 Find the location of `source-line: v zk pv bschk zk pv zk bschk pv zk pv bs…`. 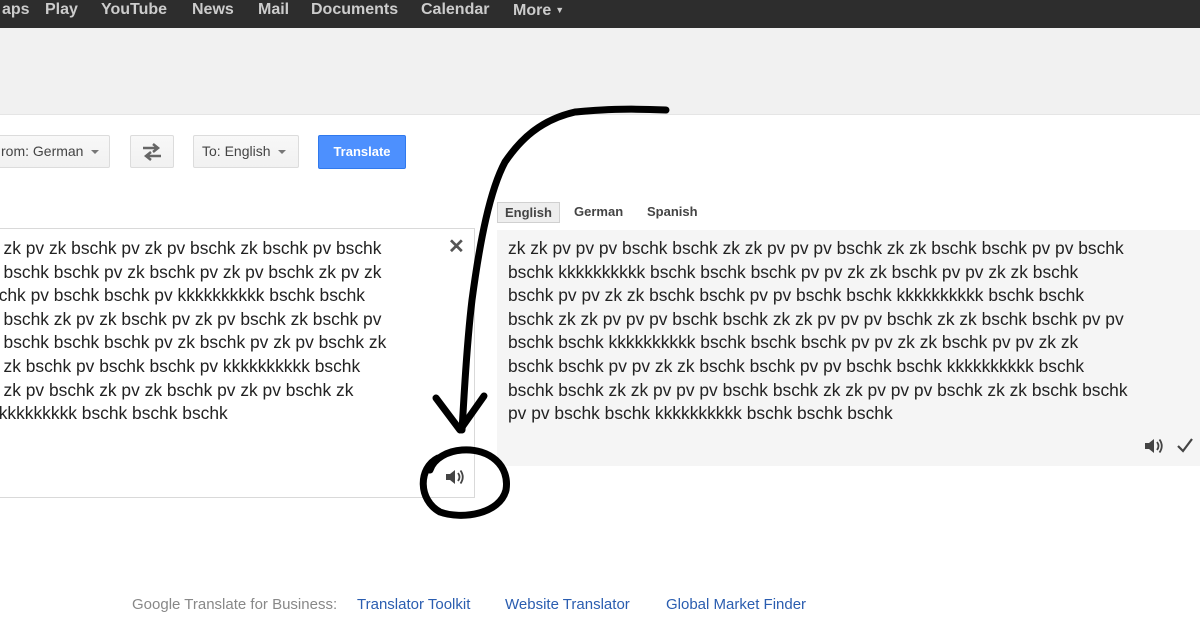

source-line: v zk pv bschk zk pv zk bschk pv zk pv bs… is located at coordinates (177, 389).